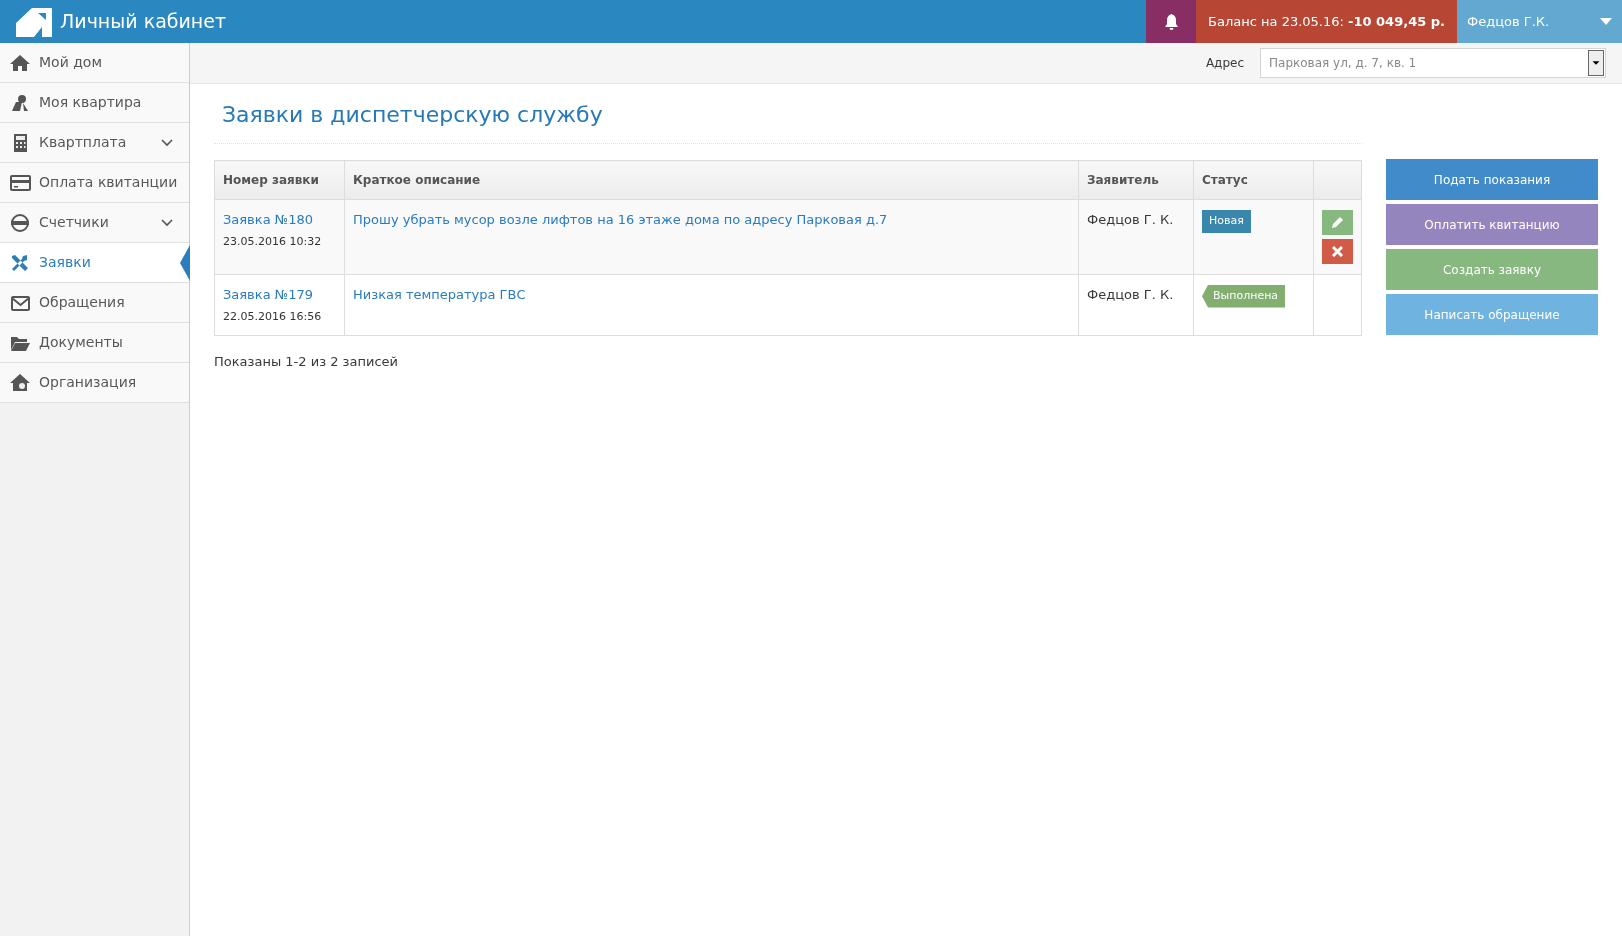 The image size is (1622, 936). I want to click on sidebar-item: Заявки, so click(94, 263).